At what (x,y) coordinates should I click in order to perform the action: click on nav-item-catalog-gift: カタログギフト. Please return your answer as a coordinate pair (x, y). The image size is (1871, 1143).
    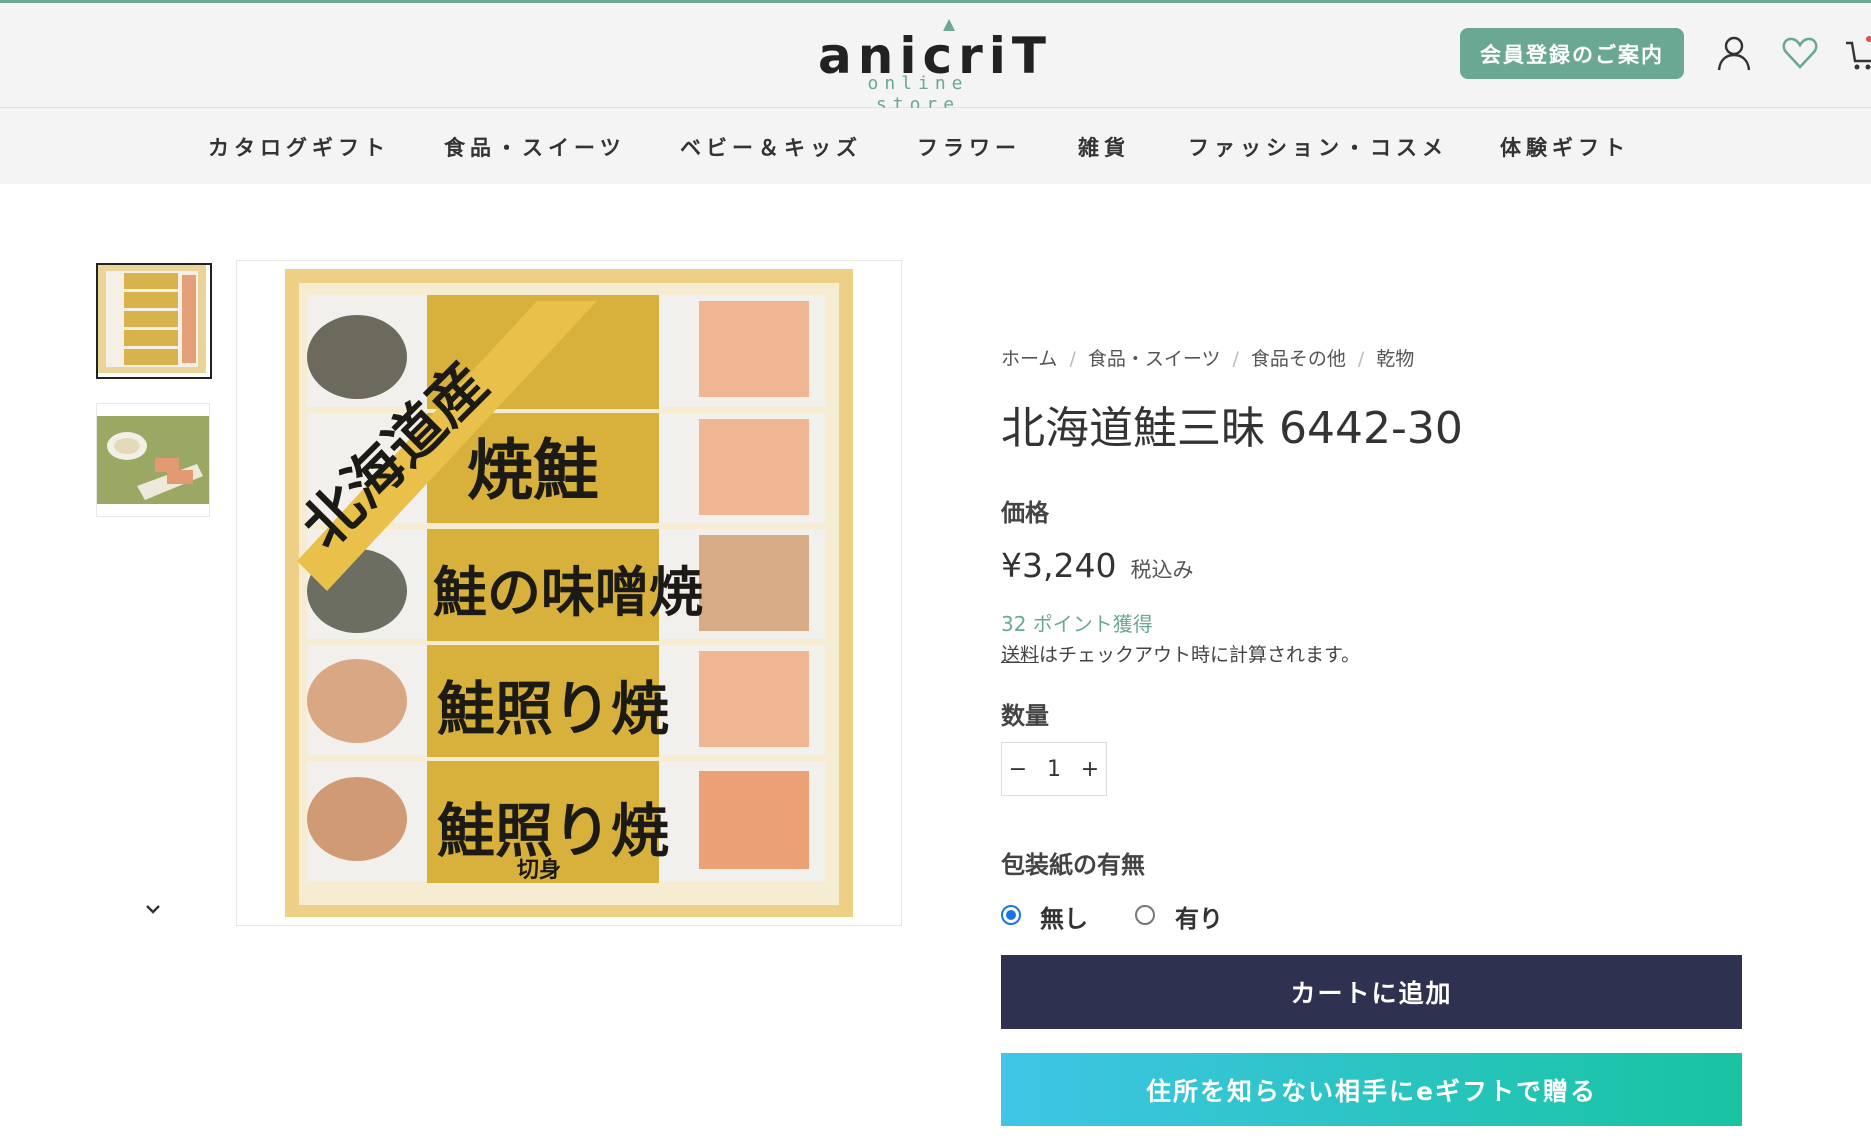
    Looking at the image, I should click on (299, 147).